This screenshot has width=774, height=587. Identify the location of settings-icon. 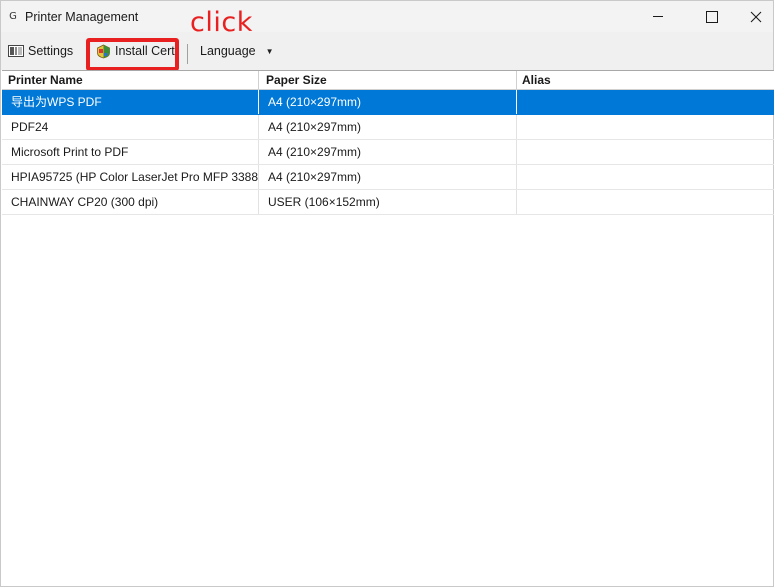
(16, 51).